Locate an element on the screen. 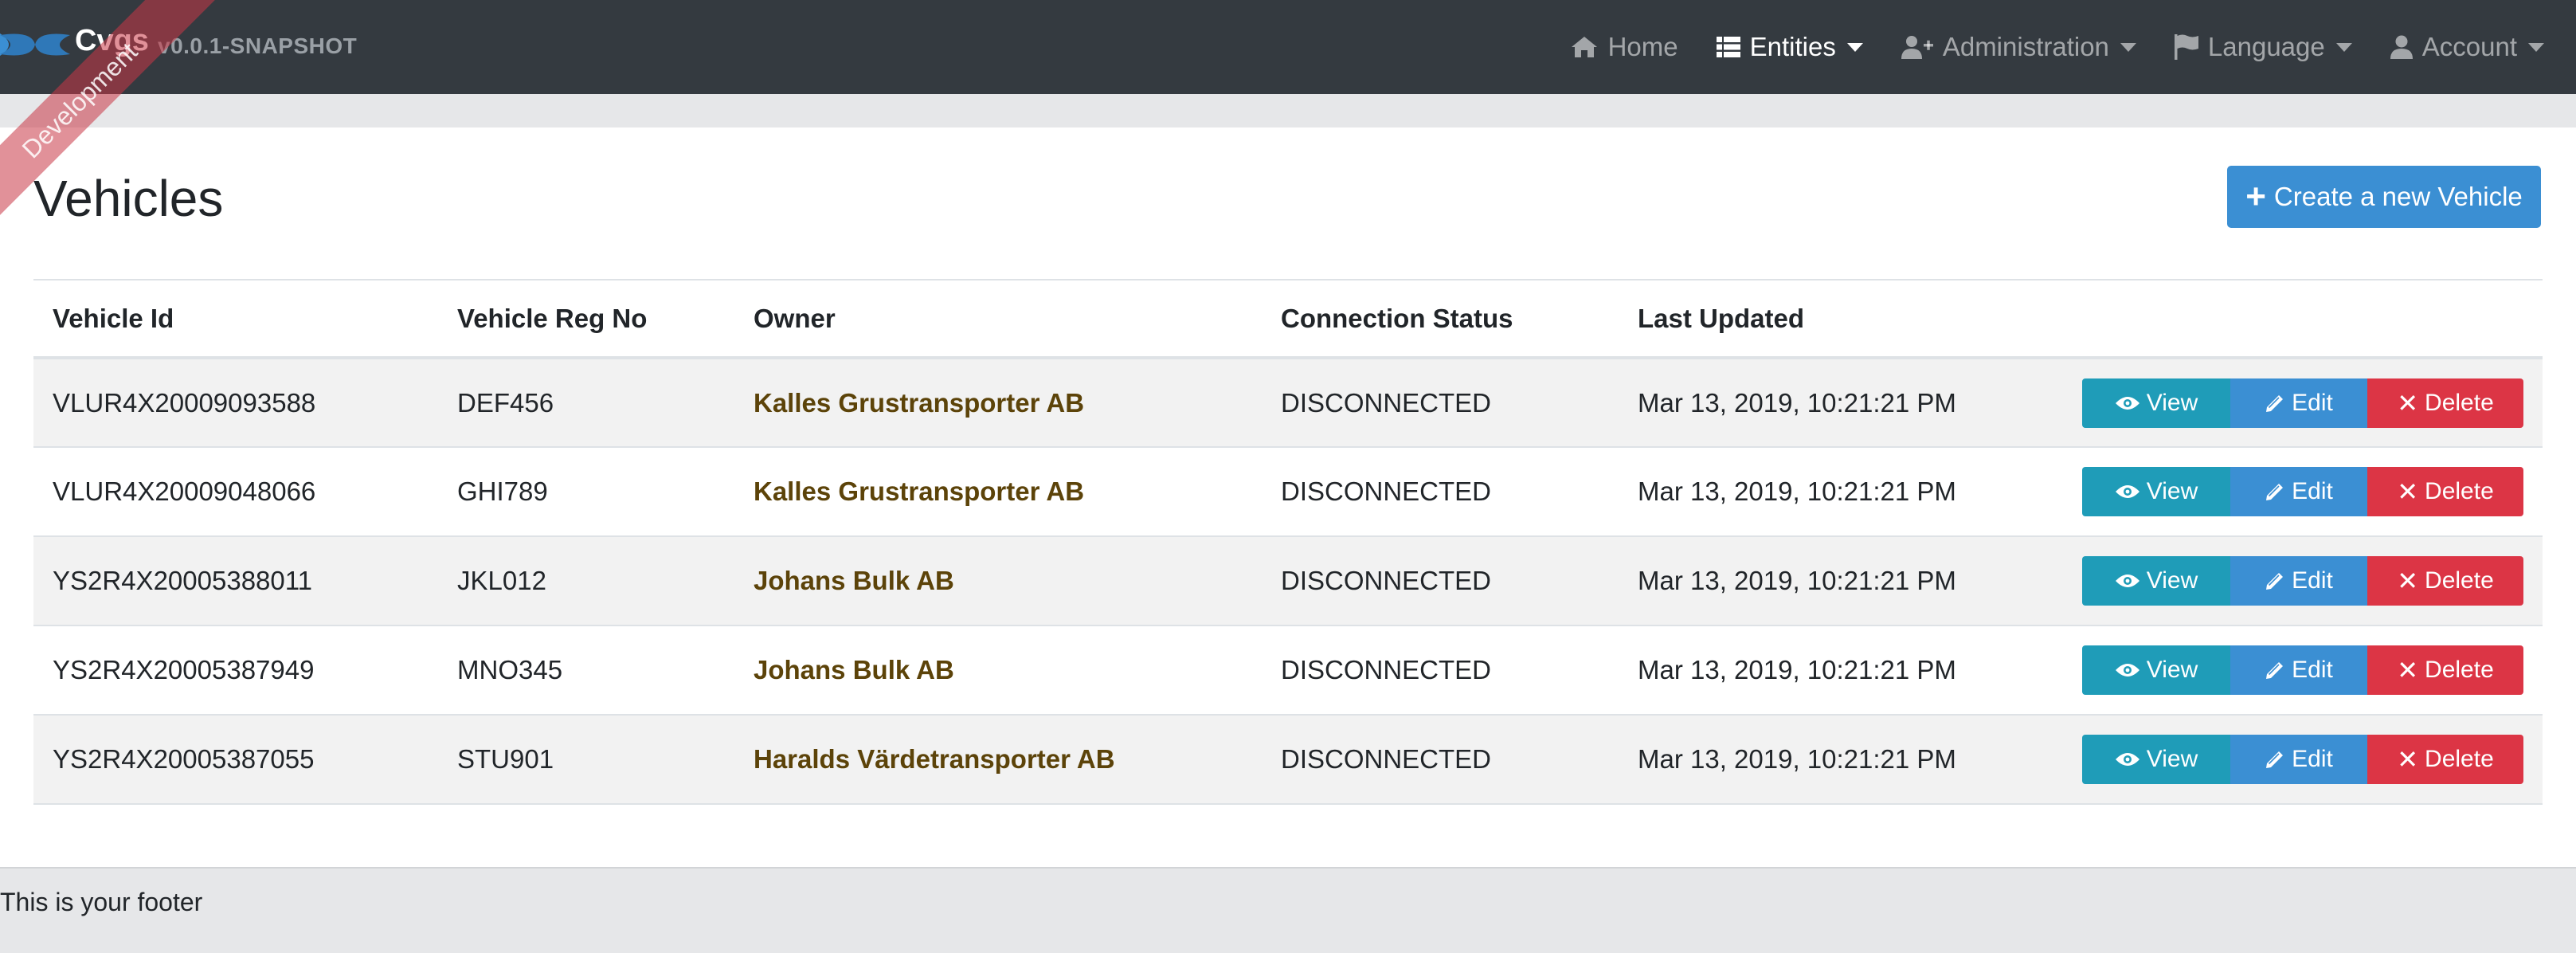 Image resolution: width=2576 pixels, height=953 pixels. nav-administration: Administration is located at coordinates (2018, 47).